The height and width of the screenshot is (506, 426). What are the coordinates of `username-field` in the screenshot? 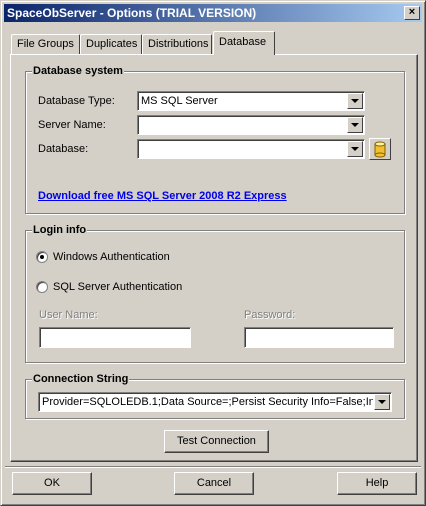 It's located at (115, 337).